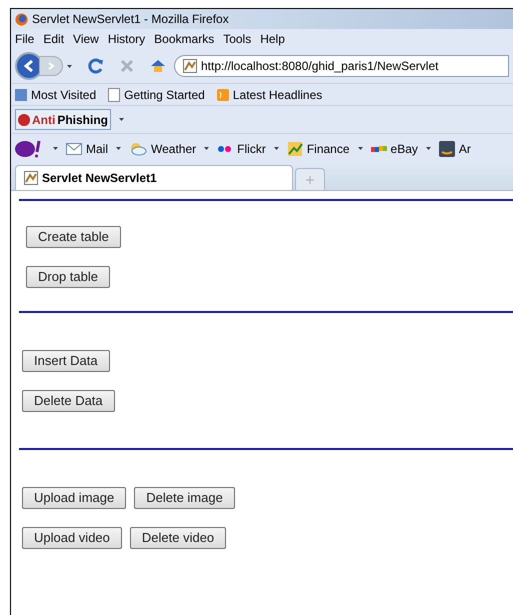 The image size is (513, 615). Describe the element at coordinates (158, 66) in the screenshot. I see `home-icon` at that location.